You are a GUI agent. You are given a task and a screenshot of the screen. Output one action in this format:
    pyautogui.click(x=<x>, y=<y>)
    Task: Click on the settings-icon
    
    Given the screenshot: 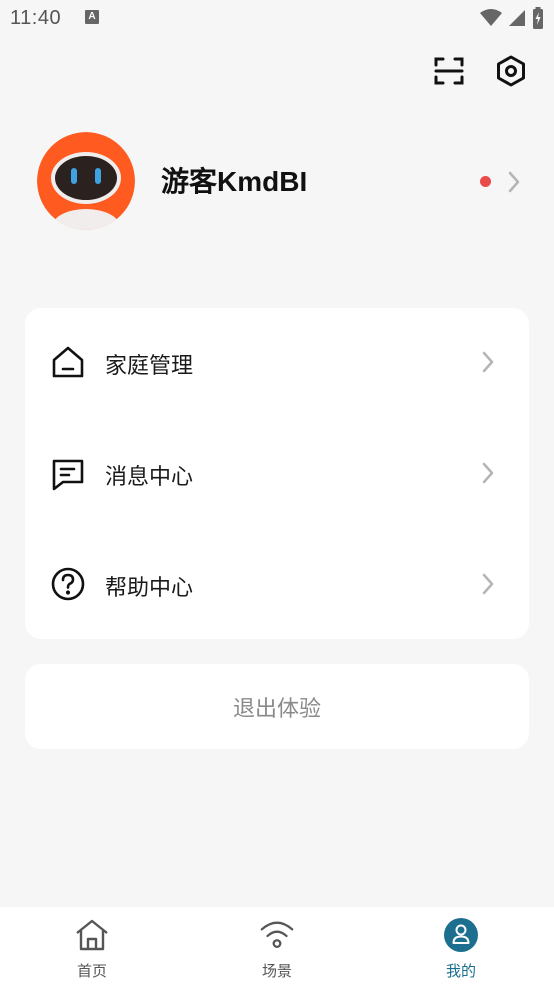 What is the action you would take?
    pyautogui.click(x=511, y=71)
    